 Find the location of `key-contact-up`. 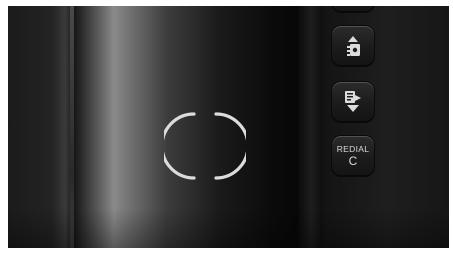

key-contact-up is located at coordinates (353, 46).